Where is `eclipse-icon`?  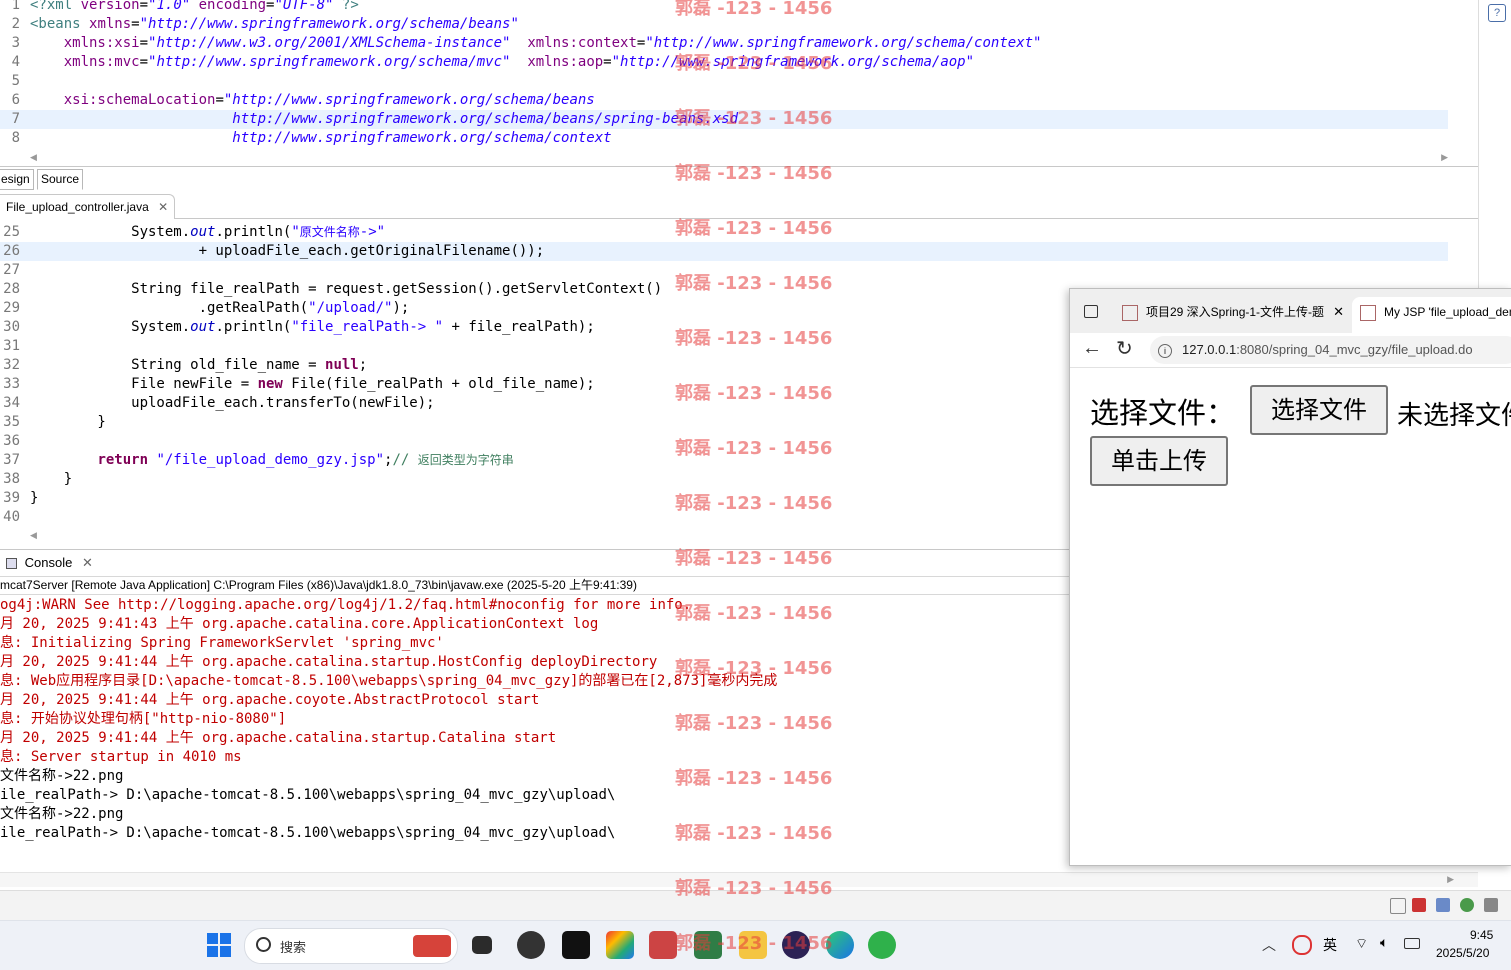 eclipse-icon is located at coordinates (796, 945).